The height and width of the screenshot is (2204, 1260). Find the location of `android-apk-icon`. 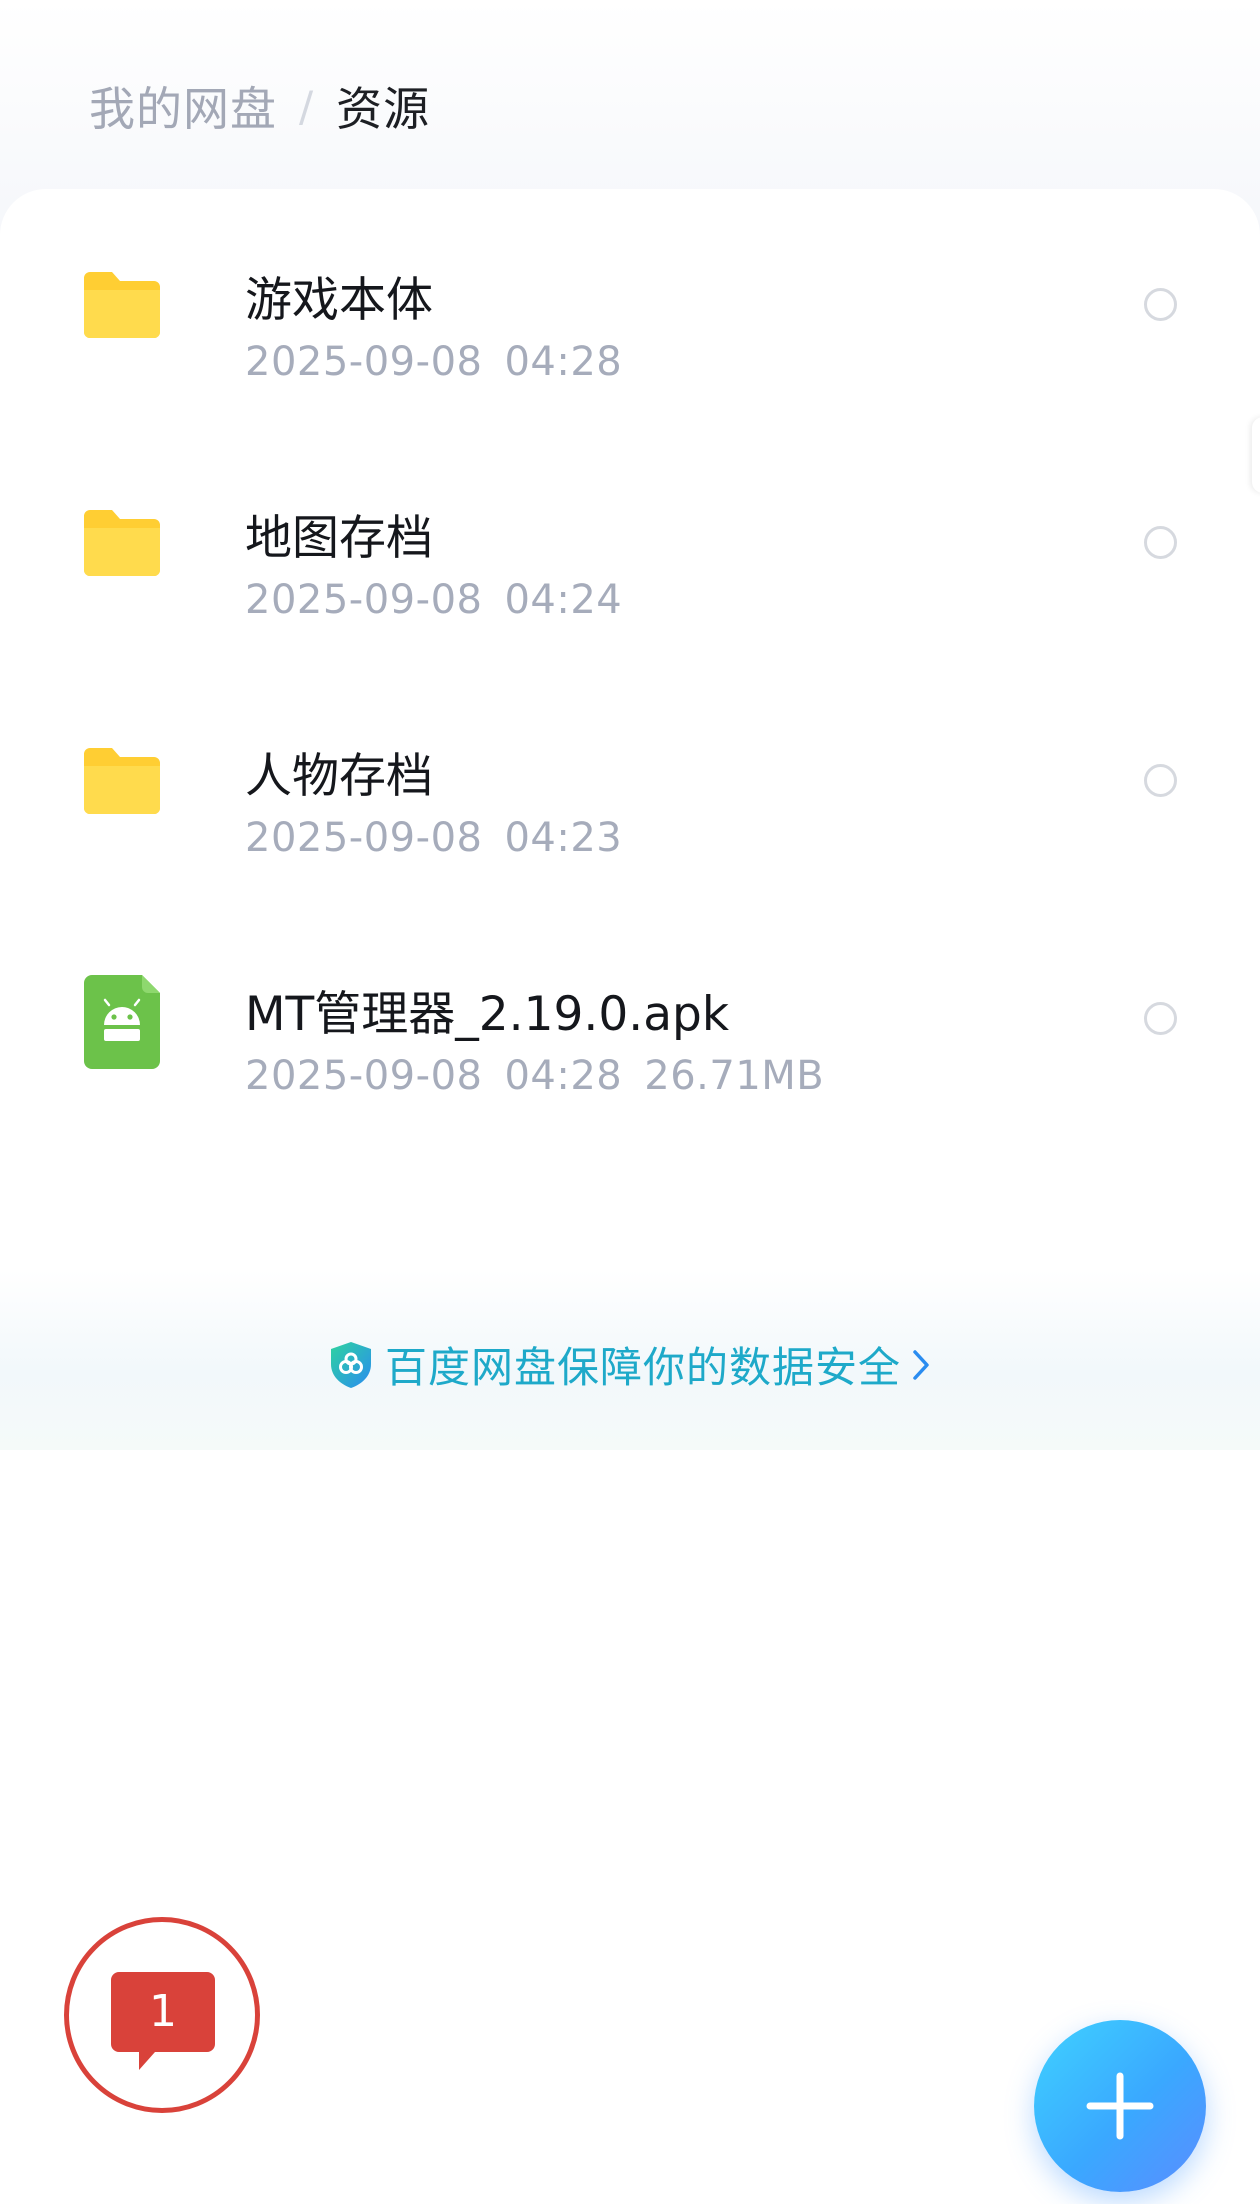

android-apk-icon is located at coordinates (122, 1022).